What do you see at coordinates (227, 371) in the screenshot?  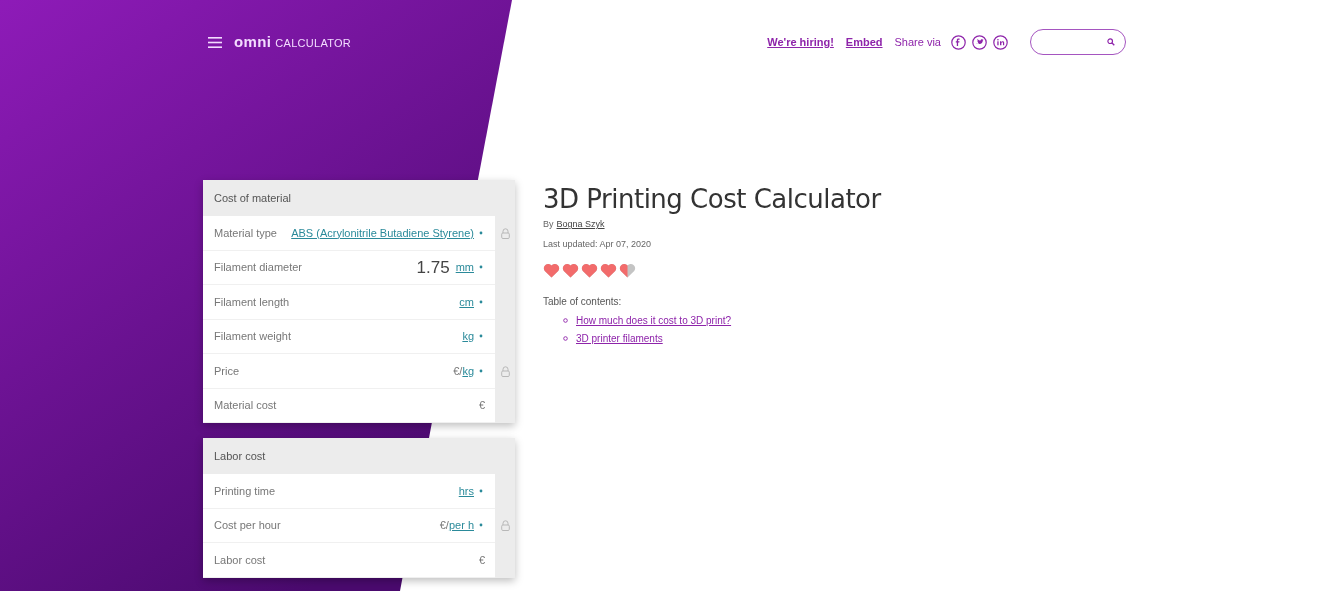 I see `field-label: Price` at bounding box center [227, 371].